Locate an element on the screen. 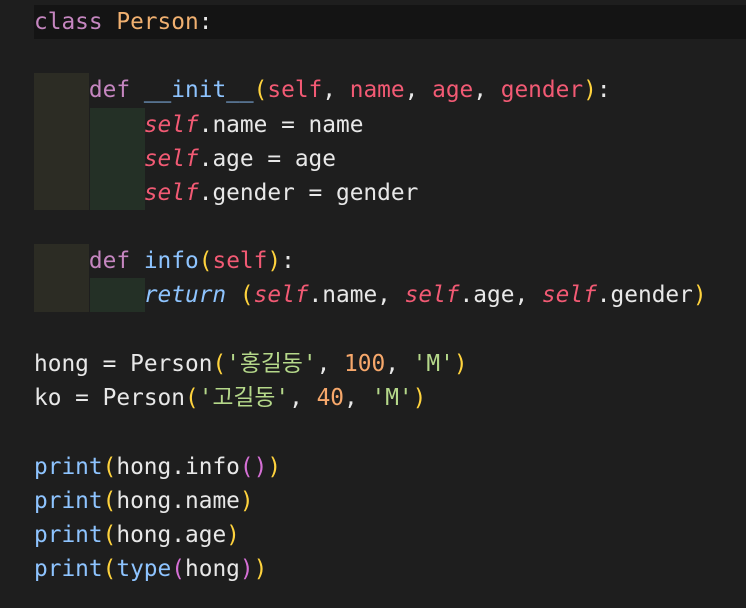 The width and height of the screenshot is (746, 608). code-line-1: class Person: is located at coordinates (123, 22).